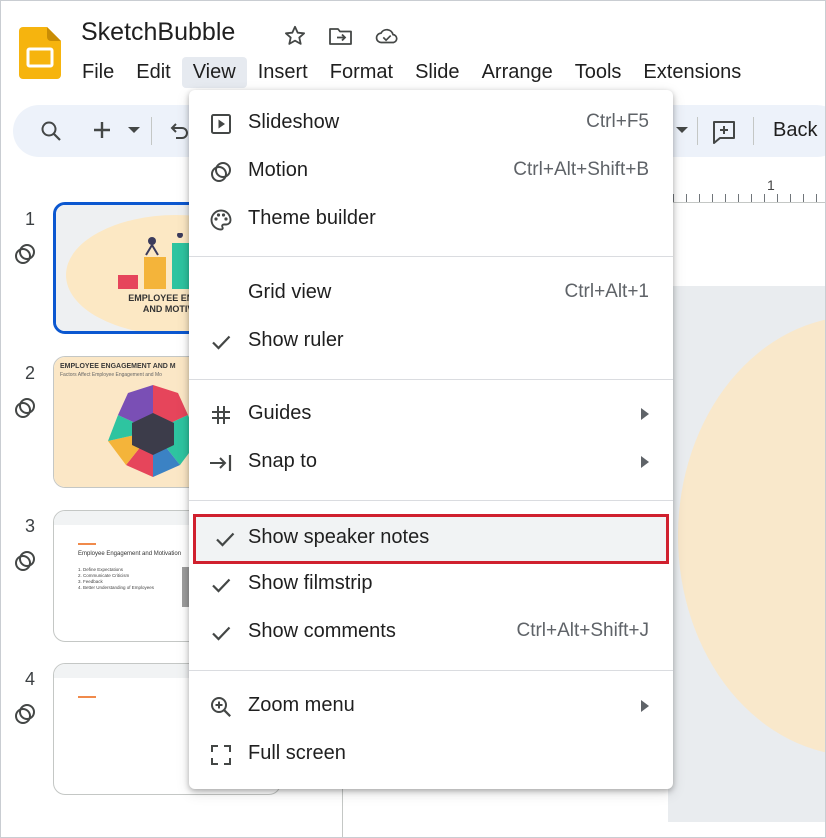 This screenshot has height=838, width=826. What do you see at coordinates (582, 630) in the screenshot?
I see `menu-item-shortcut: Ctrl+Alt+Shift+J` at bounding box center [582, 630].